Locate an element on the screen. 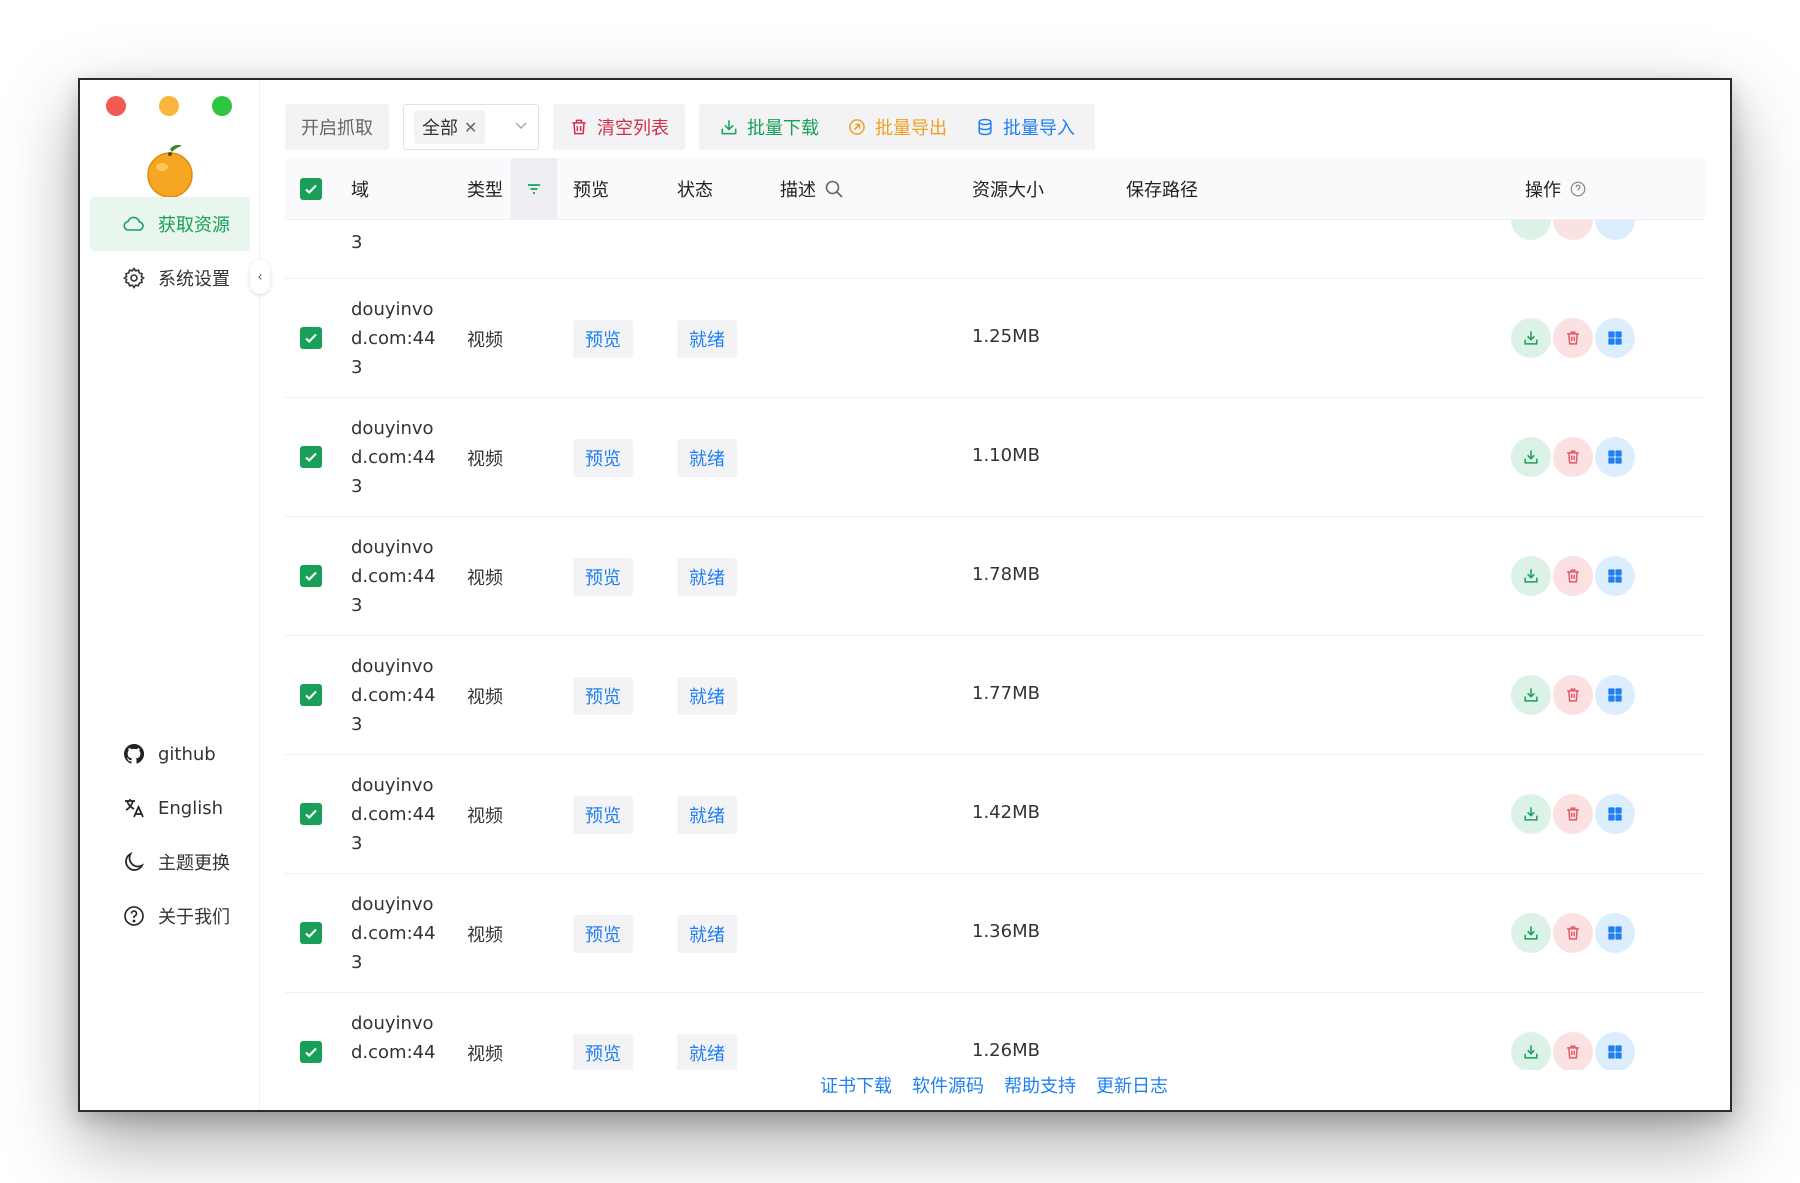 This screenshot has width=1800, height=1183. sidebar-item-github: github is located at coordinates (170, 754).